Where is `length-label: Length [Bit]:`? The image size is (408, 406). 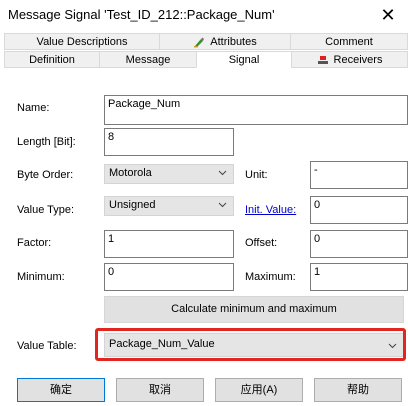
length-label: Length [Bit]: is located at coordinates (46, 142).